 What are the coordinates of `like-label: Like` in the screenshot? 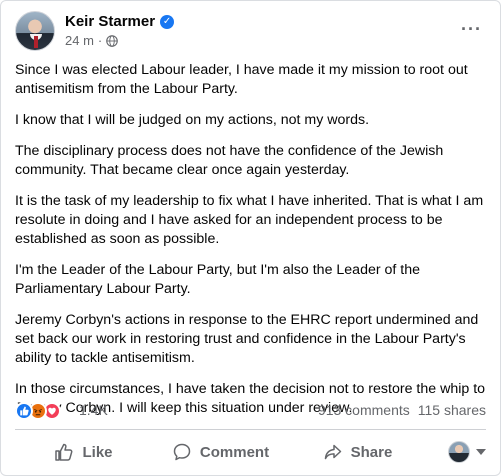 It's located at (97, 452).